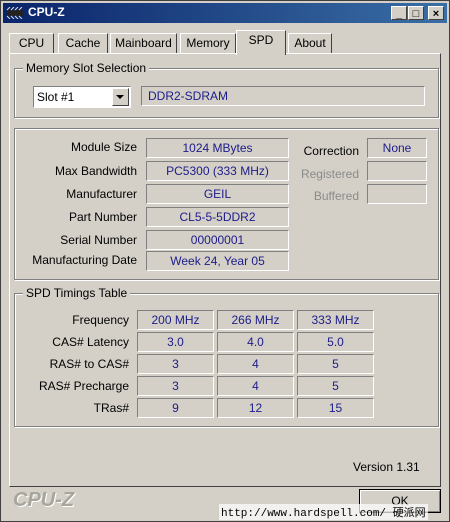 This screenshot has height=522, width=450. Describe the element at coordinates (436, 13) in the screenshot. I see `close-button: ×` at that location.